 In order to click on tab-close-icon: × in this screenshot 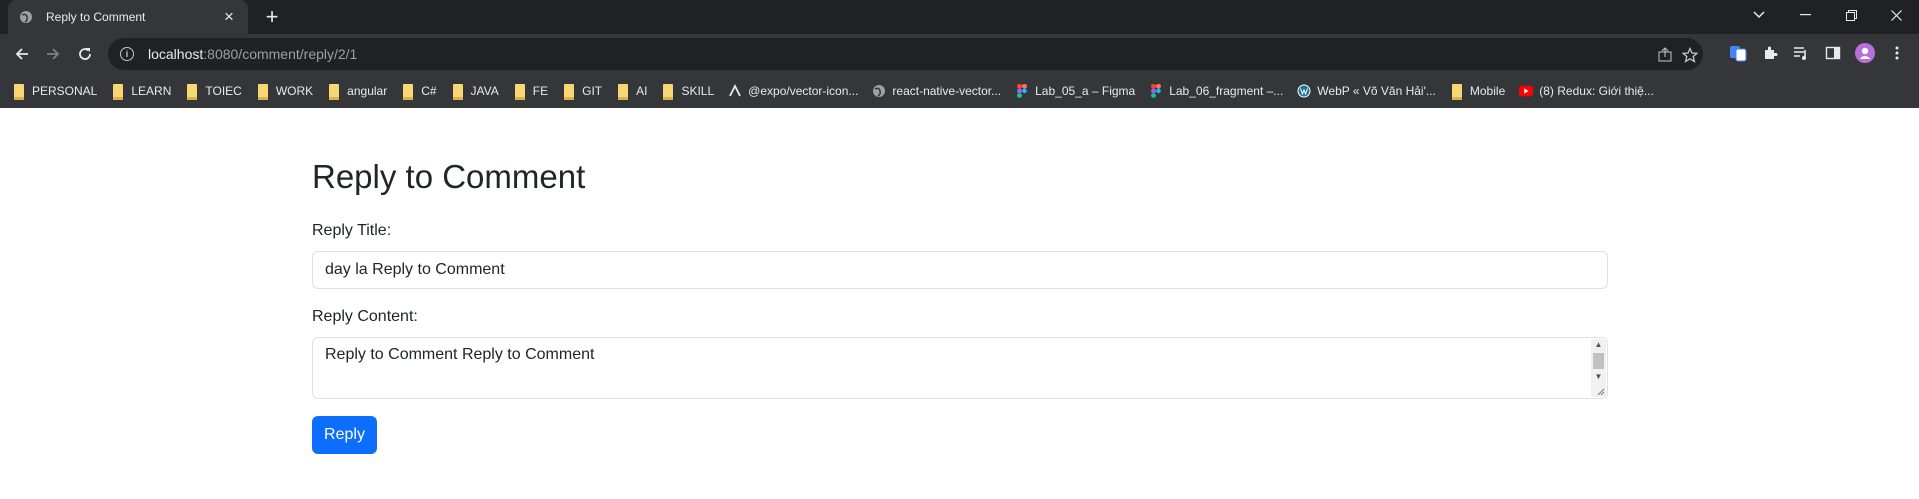, I will do `click(229, 17)`.